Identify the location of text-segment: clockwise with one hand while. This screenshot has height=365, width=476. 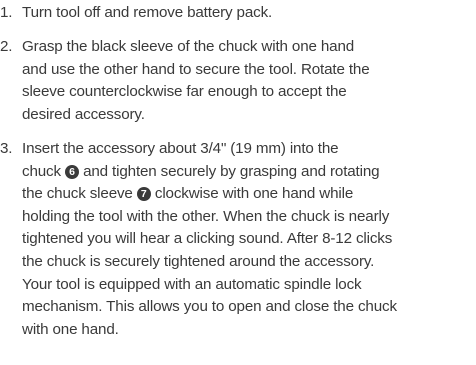
(254, 194).